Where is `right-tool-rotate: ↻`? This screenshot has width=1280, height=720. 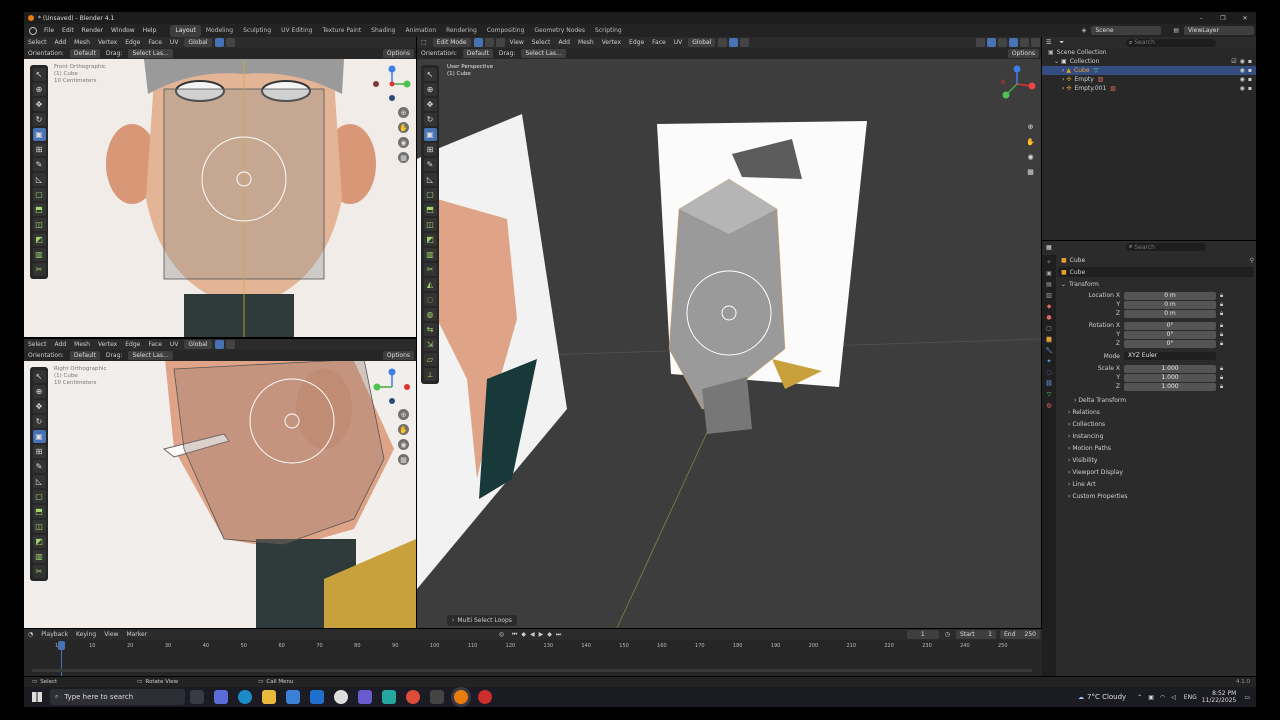 right-tool-rotate: ↻ is located at coordinates (39, 421).